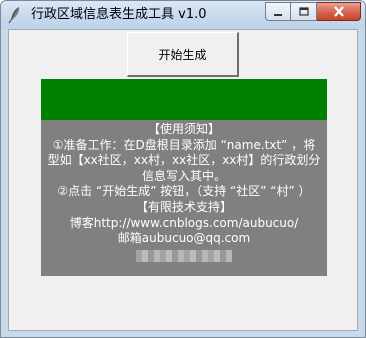  I want to click on start-generate-button: 开始生成, so click(183, 54).